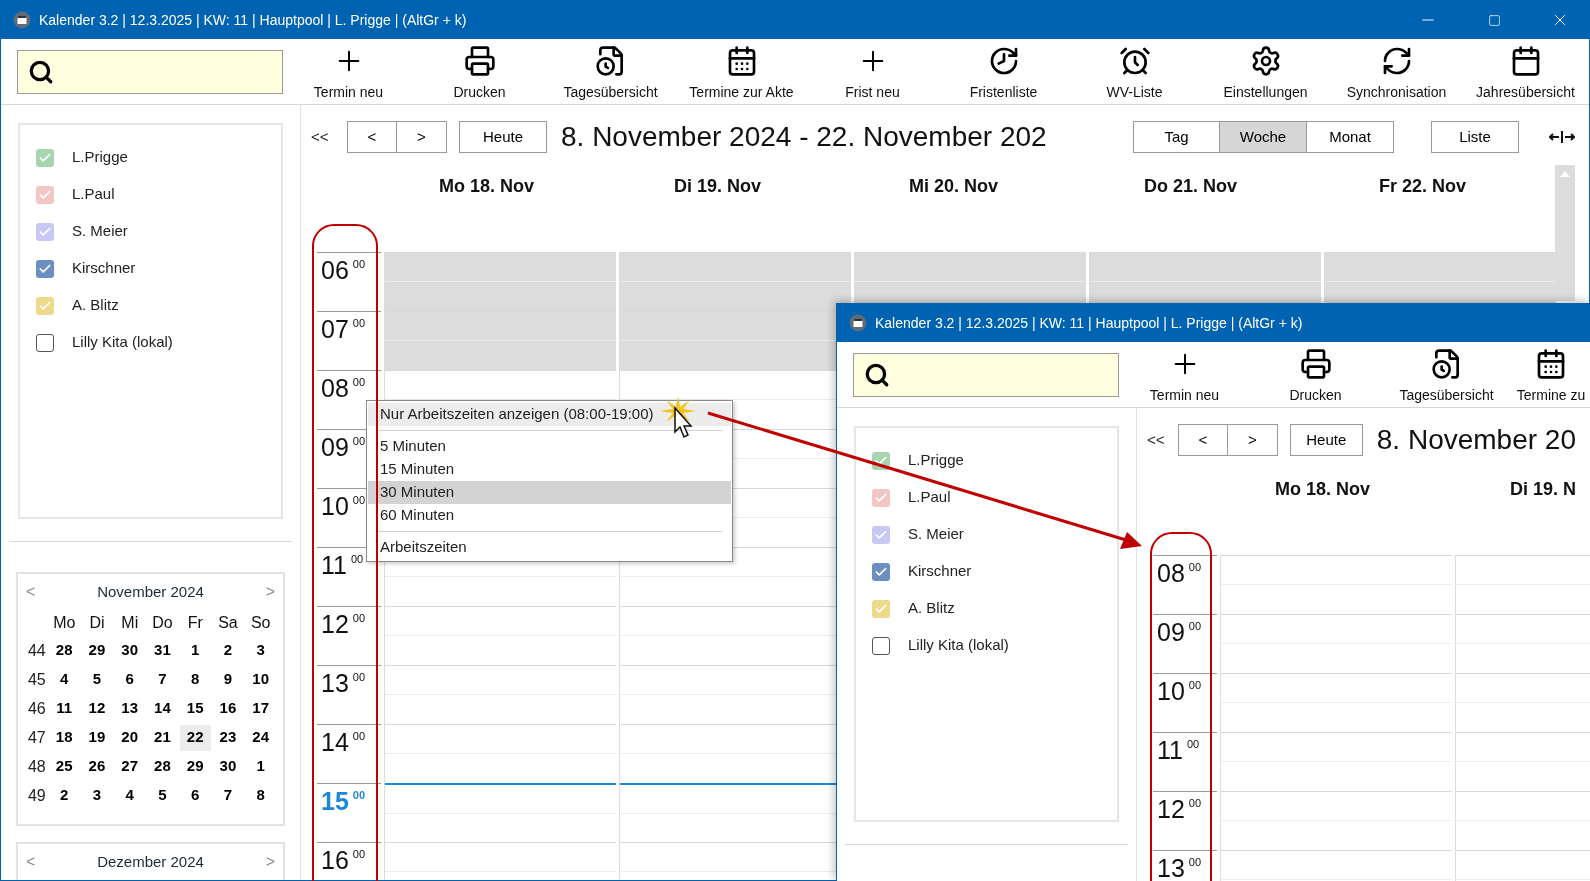  Describe the element at coordinates (64, 737) in the screenshot. I see `calendar-day: 18` at that location.